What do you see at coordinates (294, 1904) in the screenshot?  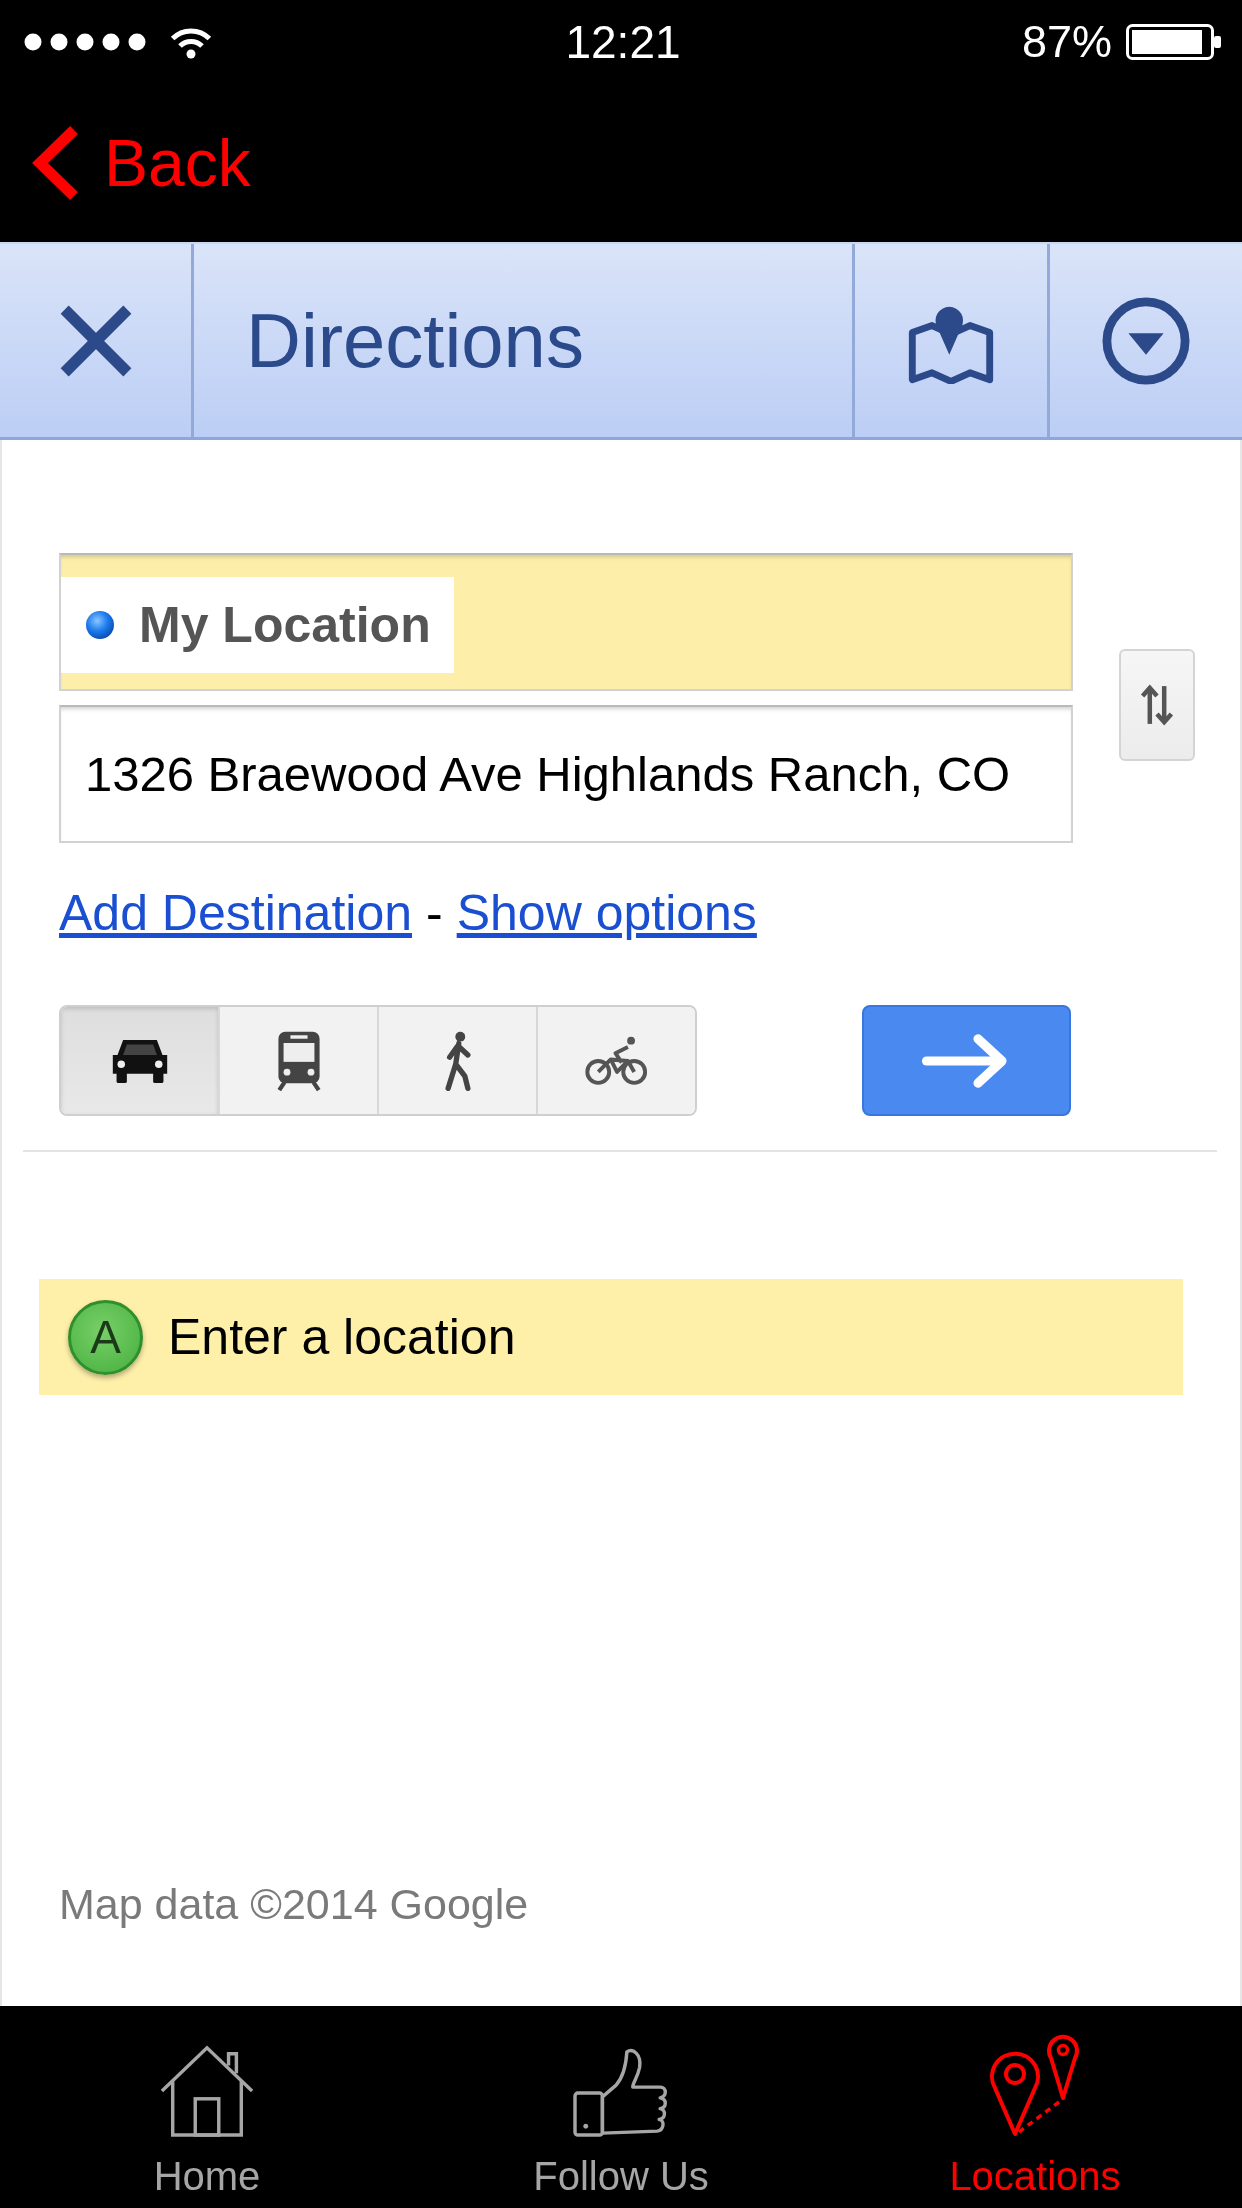 I see `attribution-text: Map data ©2014 Google` at bounding box center [294, 1904].